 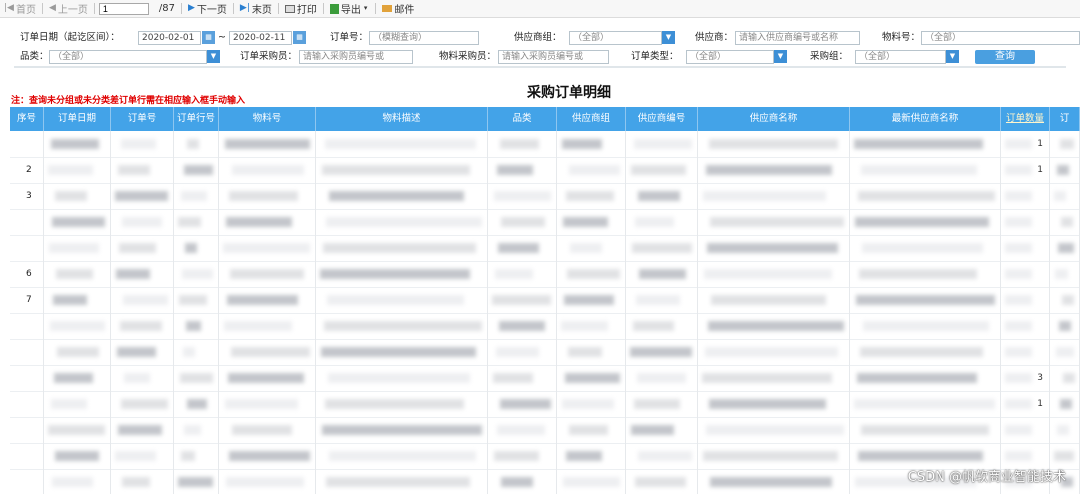 What do you see at coordinates (553, 57) in the screenshot?
I see `material-buyer-input: 请输入采购员编号或` at bounding box center [553, 57].